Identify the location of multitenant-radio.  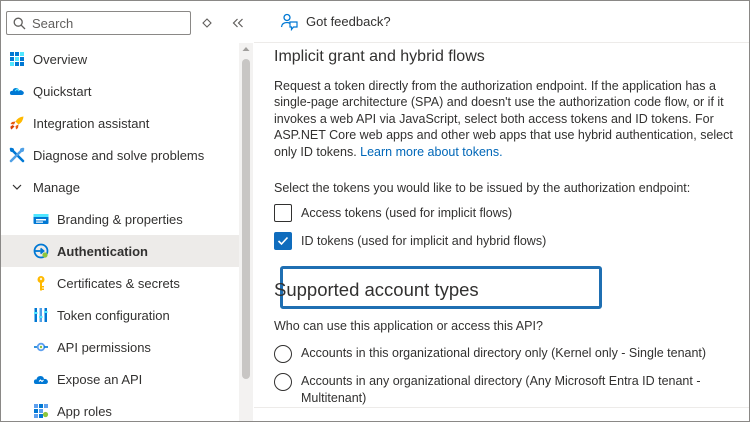
(283, 382).